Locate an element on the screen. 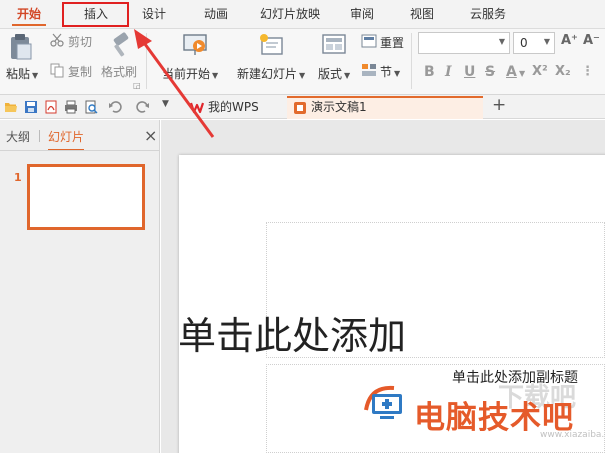  underline-button: U is located at coordinates (469, 72).